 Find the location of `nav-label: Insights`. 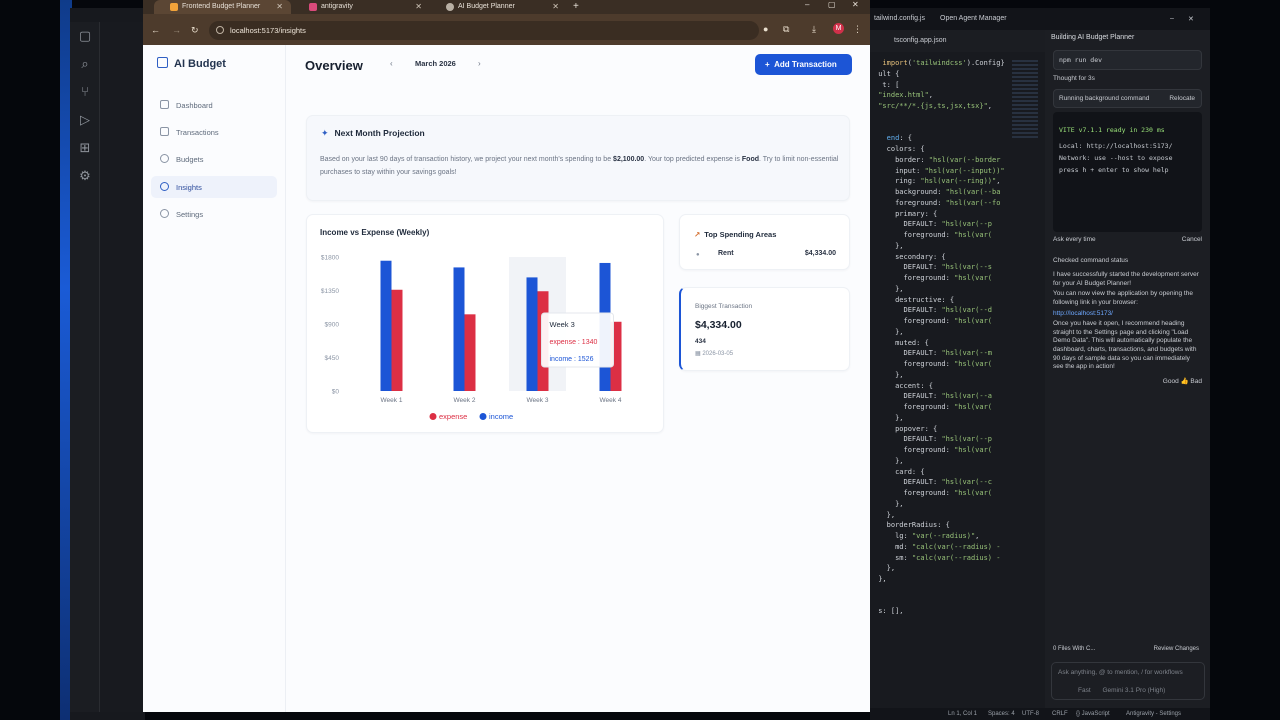

nav-label: Insights is located at coordinates (189, 187).